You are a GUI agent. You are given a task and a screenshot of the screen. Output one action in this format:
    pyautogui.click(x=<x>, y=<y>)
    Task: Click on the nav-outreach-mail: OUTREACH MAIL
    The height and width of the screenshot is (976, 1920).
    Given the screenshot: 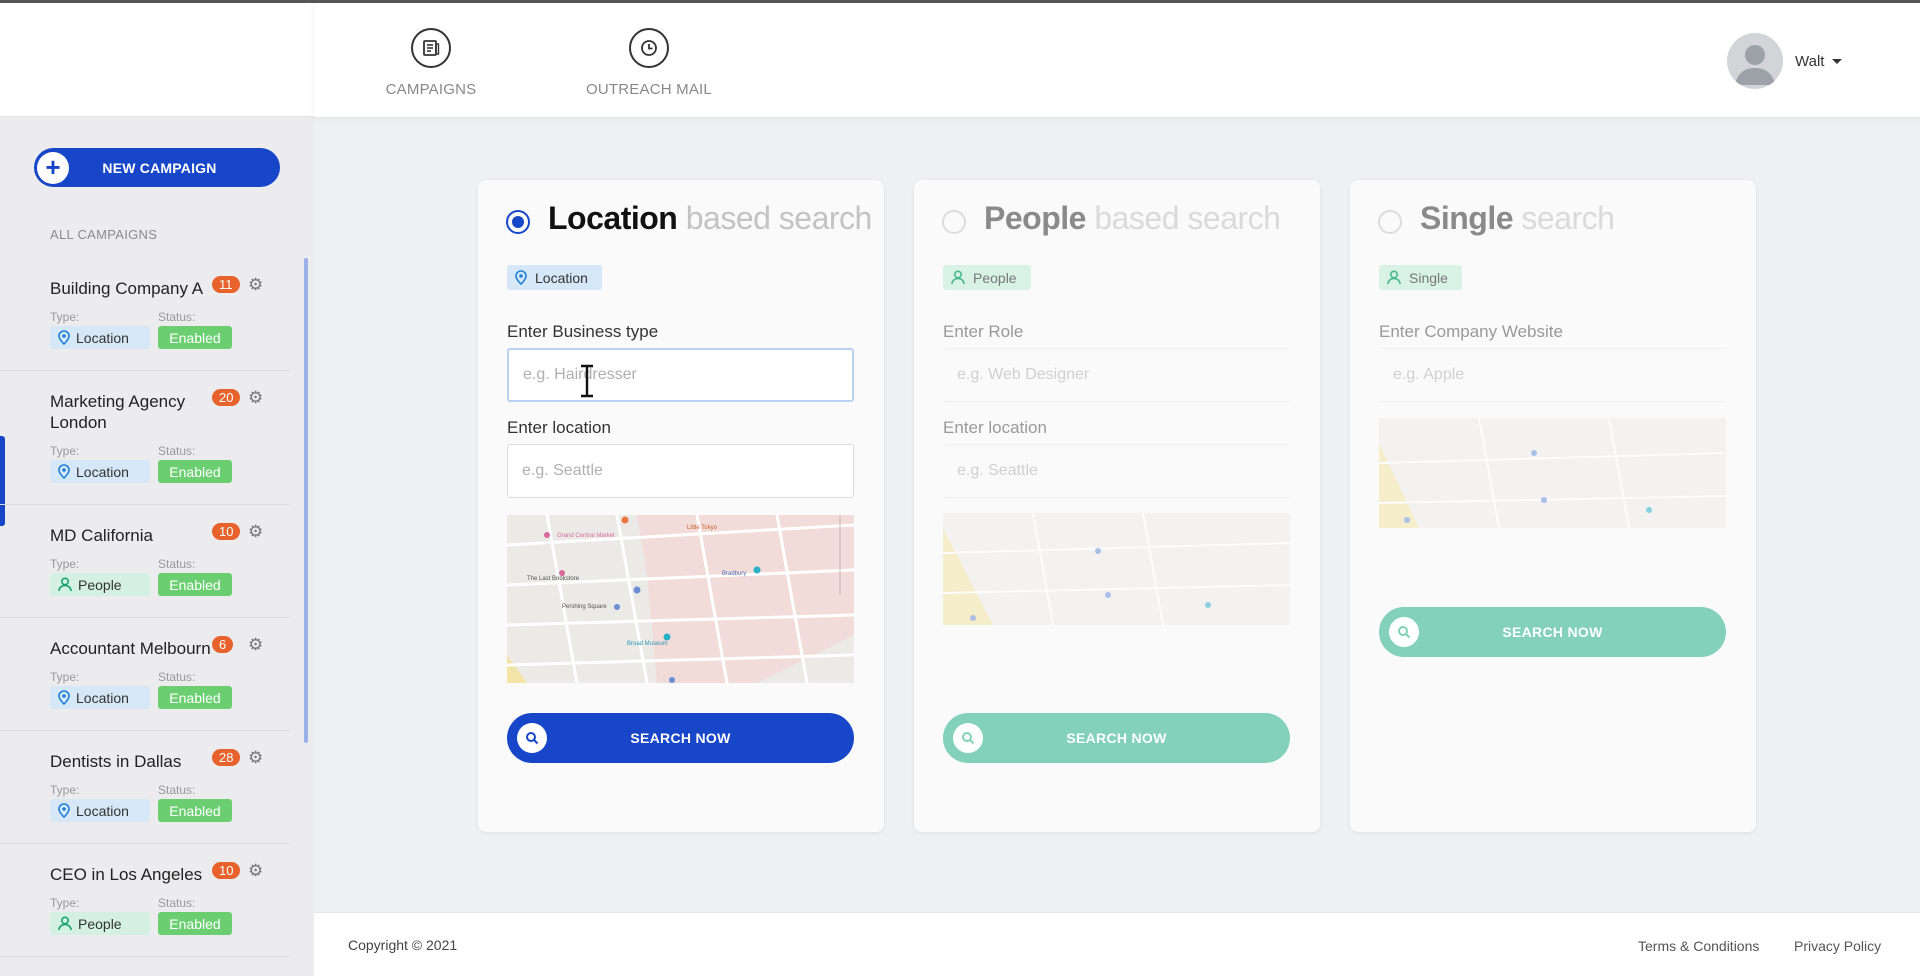 What is the action you would take?
    pyautogui.click(x=649, y=63)
    